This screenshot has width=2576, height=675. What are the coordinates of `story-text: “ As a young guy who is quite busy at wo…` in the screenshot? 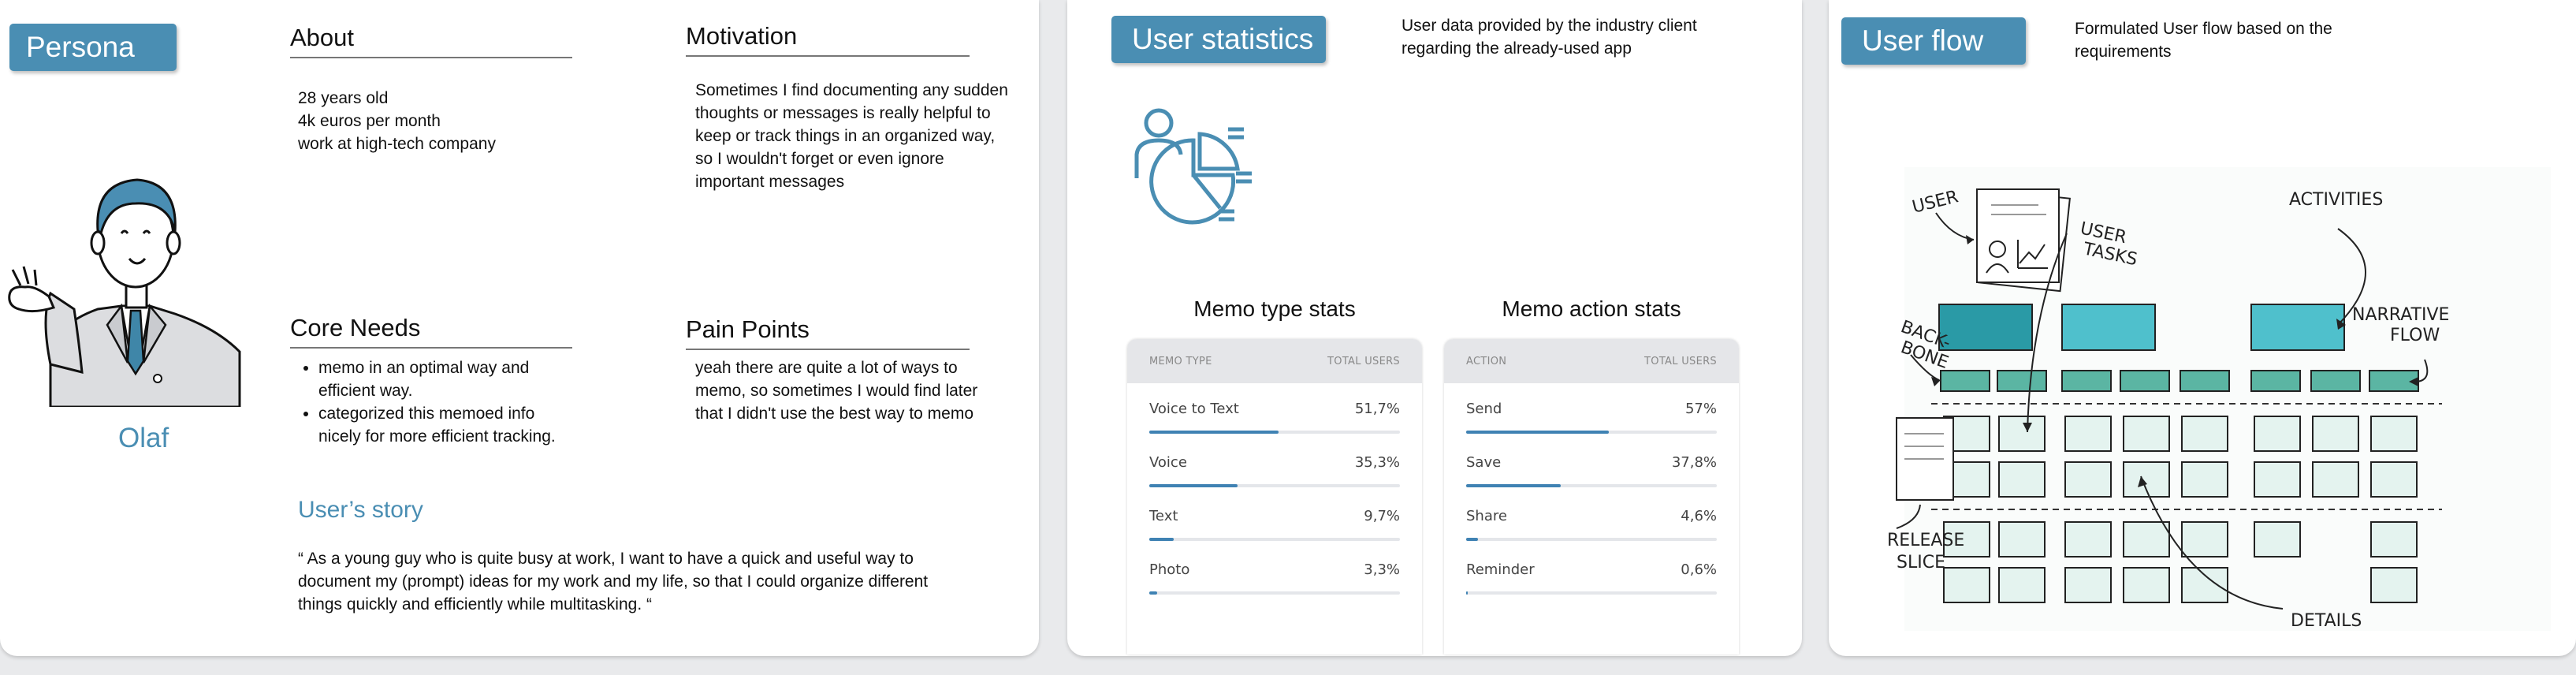 It's located at (613, 581).